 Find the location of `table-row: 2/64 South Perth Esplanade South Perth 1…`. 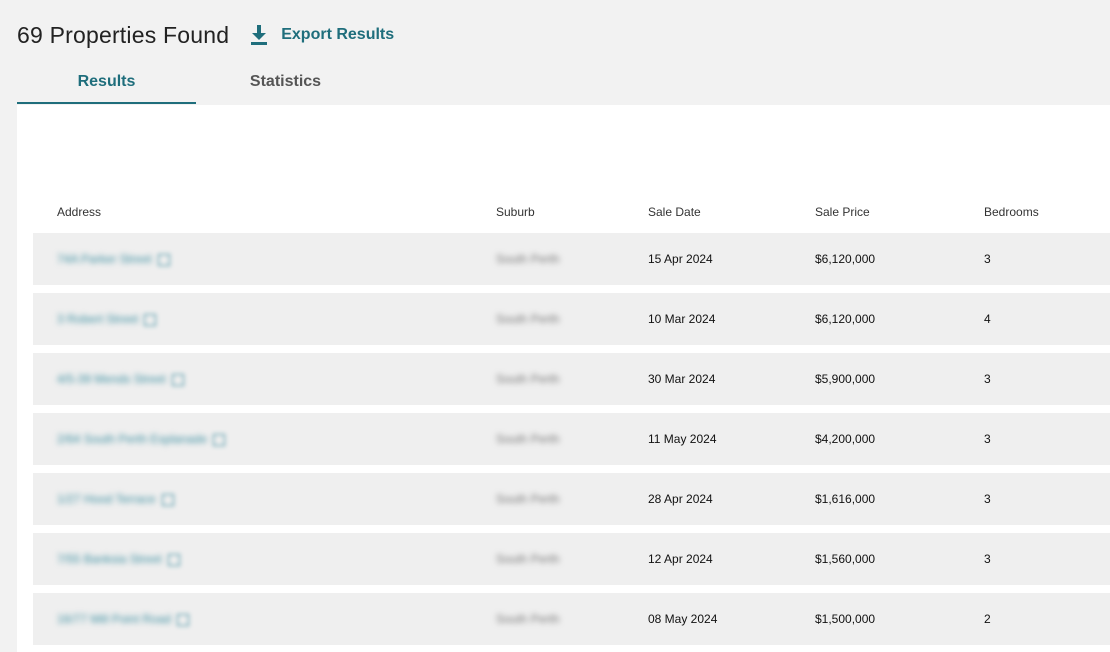

table-row: 2/64 South Perth Esplanade South Perth 1… is located at coordinates (571, 439).